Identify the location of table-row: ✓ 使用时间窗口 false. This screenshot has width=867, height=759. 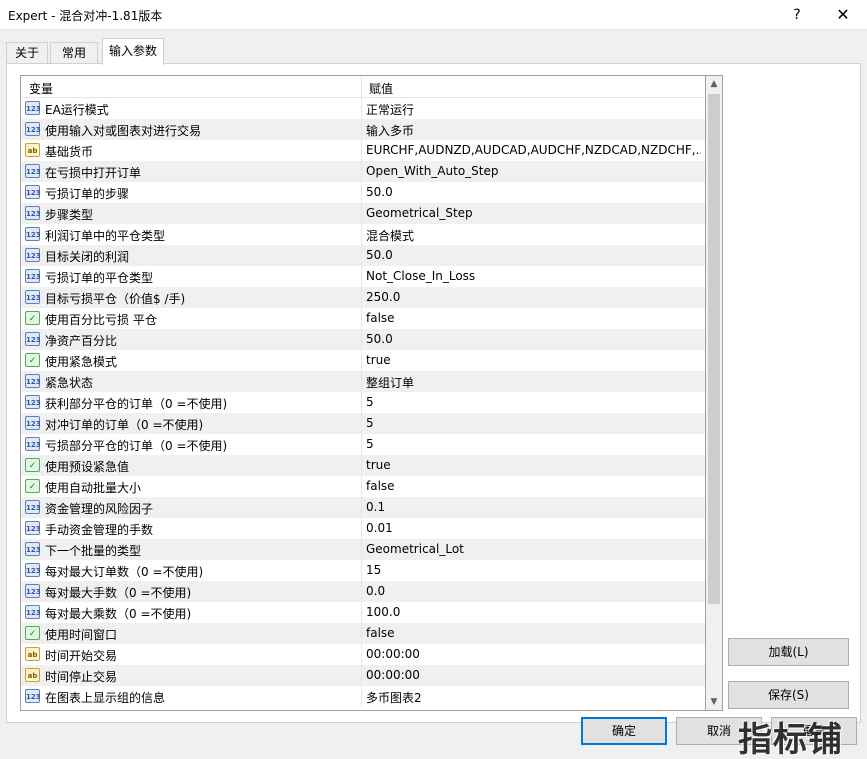
(363, 633).